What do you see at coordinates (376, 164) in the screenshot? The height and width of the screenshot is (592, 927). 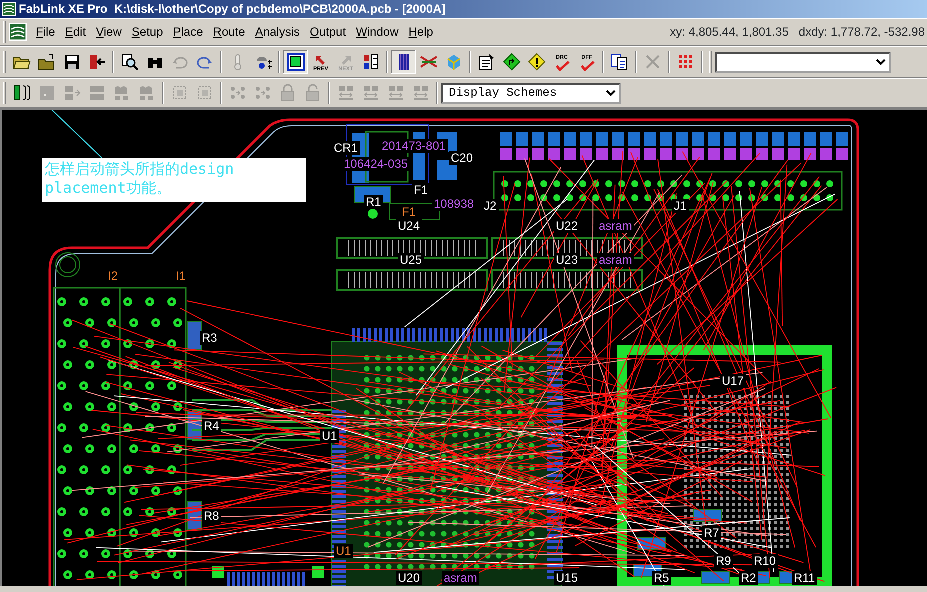 I see `component-label: 106424-035` at bounding box center [376, 164].